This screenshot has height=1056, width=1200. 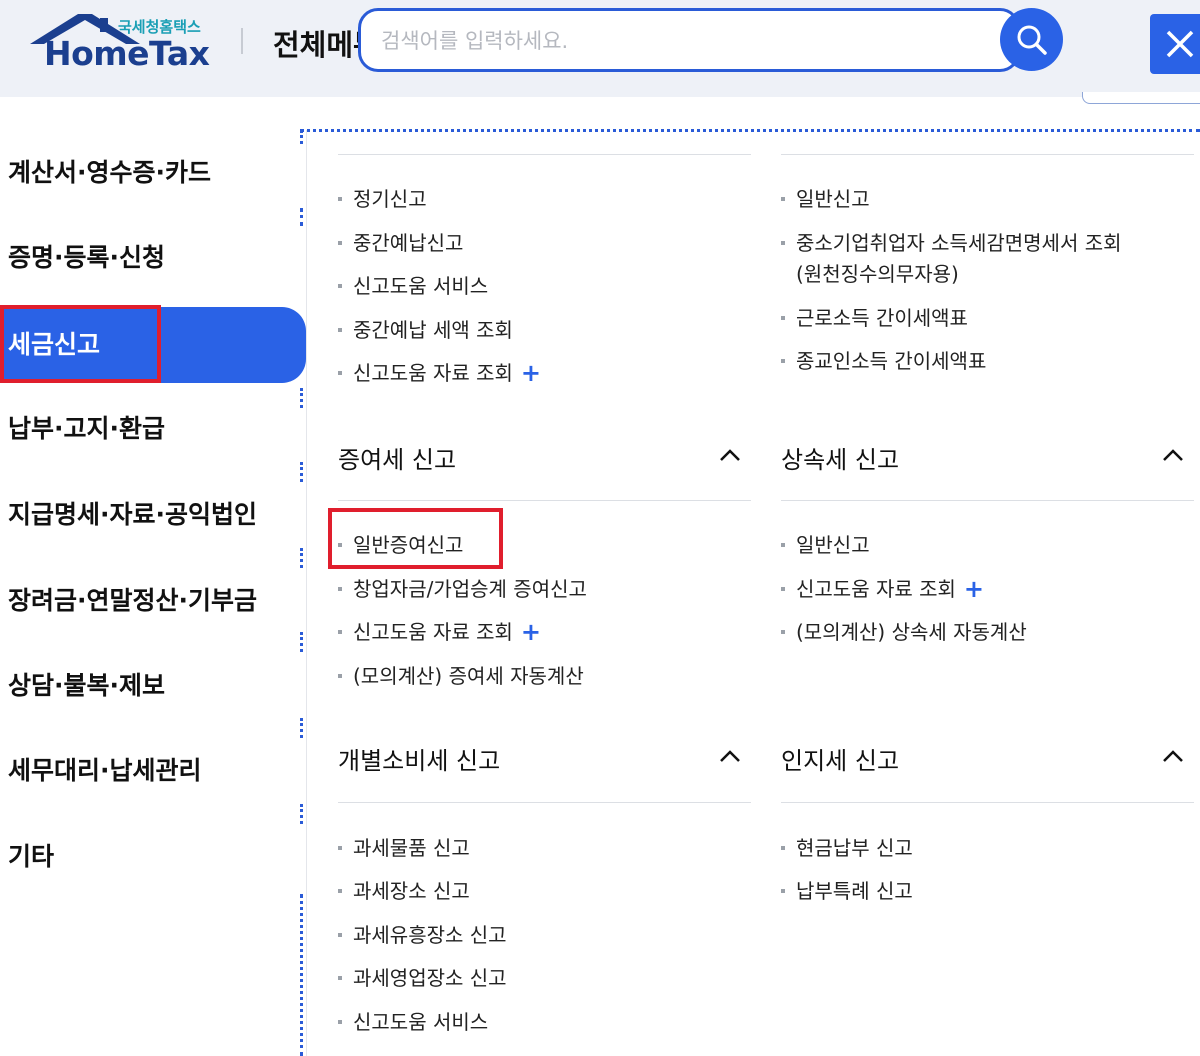 I want to click on section-title-inheritance-tax: 상속세 신고, so click(x=840, y=457).